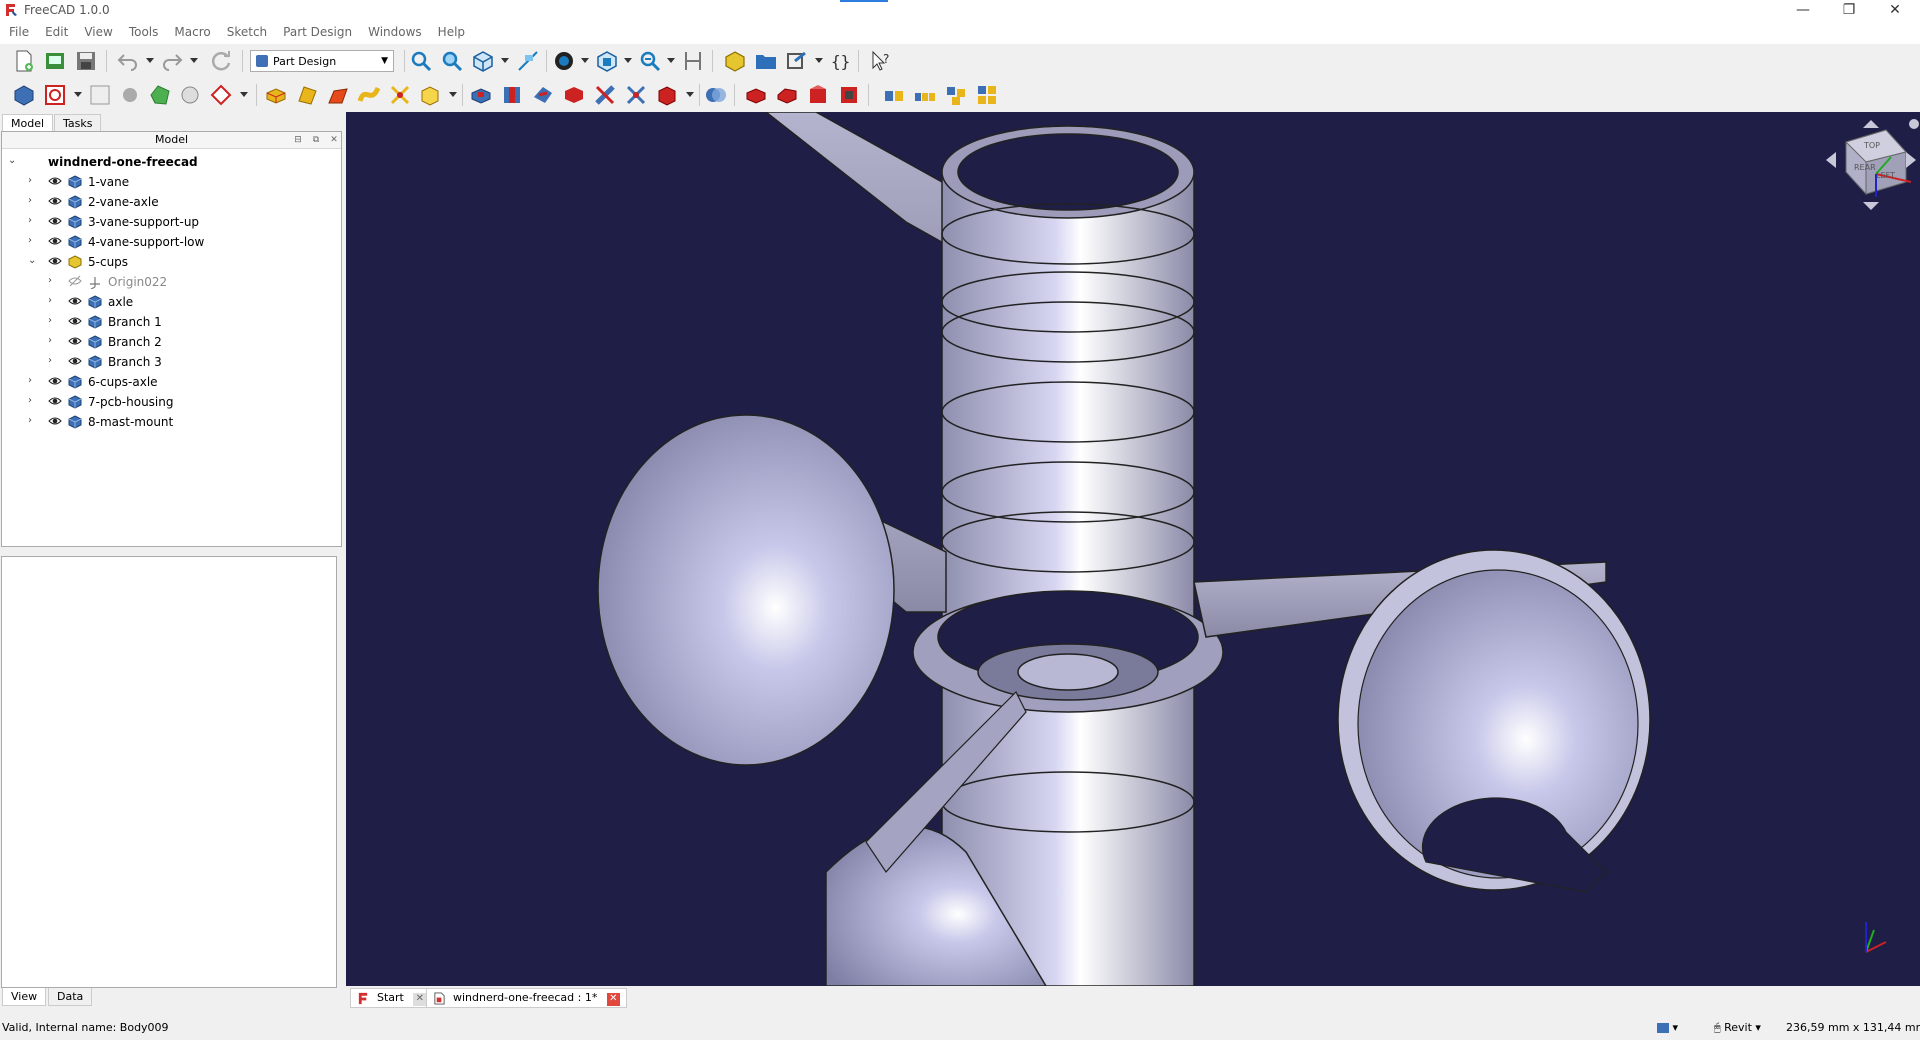  Describe the element at coordinates (671, 60) in the screenshot. I see `zoom-dropdown-icon` at that location.